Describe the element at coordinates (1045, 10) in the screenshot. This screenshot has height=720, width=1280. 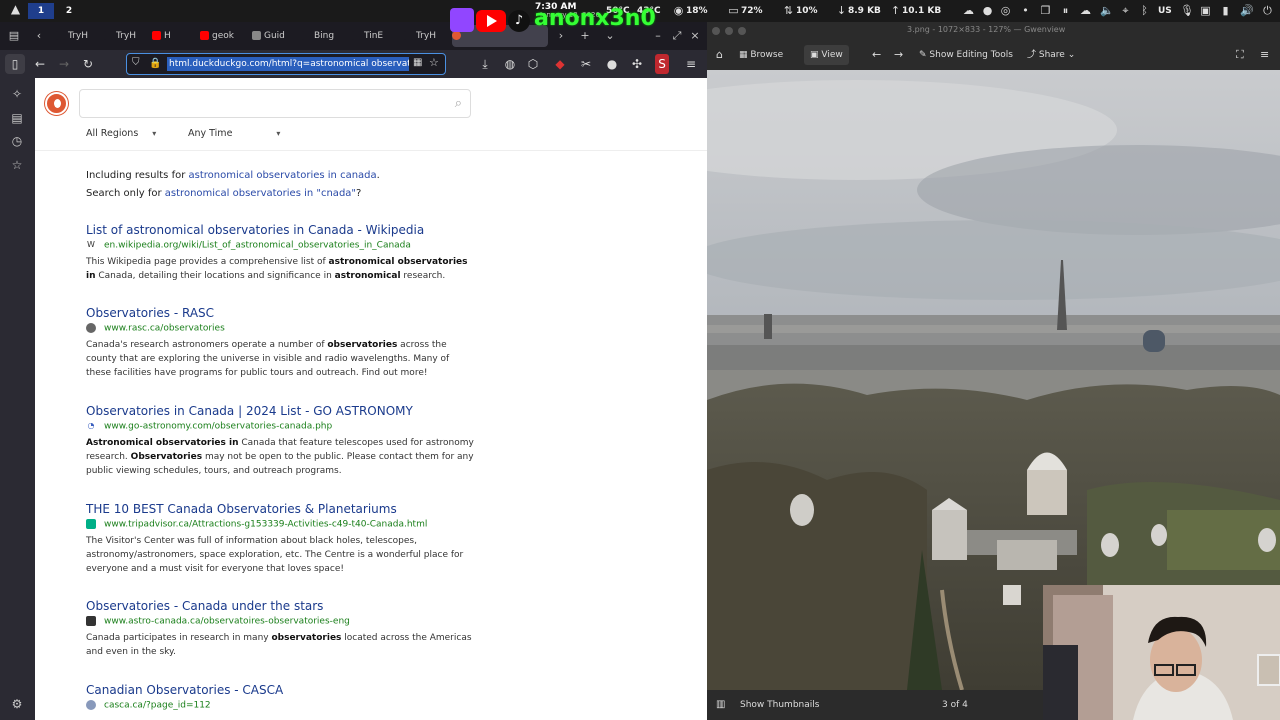
I see `copy-icon: ❐` at that location.